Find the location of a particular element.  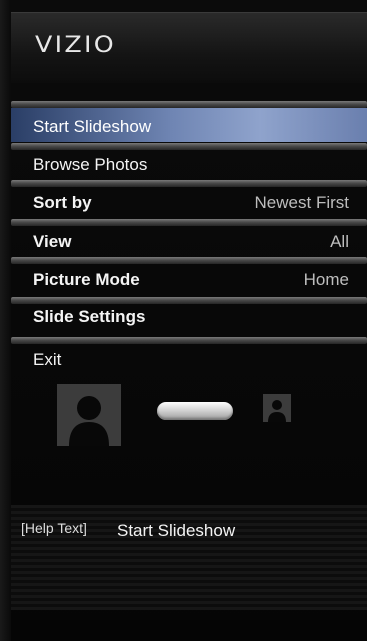

menu-item-value: Home is located at coordinates (326, 279).